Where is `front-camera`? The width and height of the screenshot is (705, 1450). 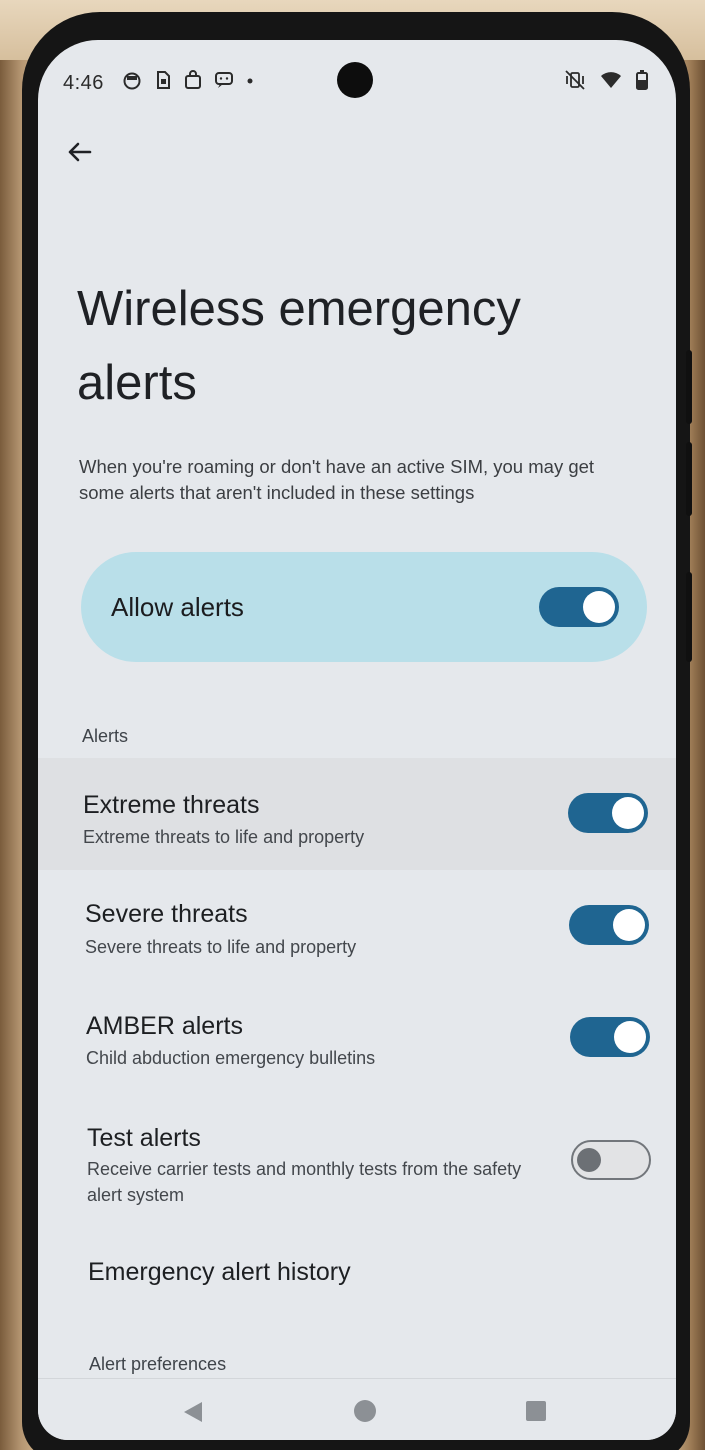
front-camera is located at coordinates (355, 80).